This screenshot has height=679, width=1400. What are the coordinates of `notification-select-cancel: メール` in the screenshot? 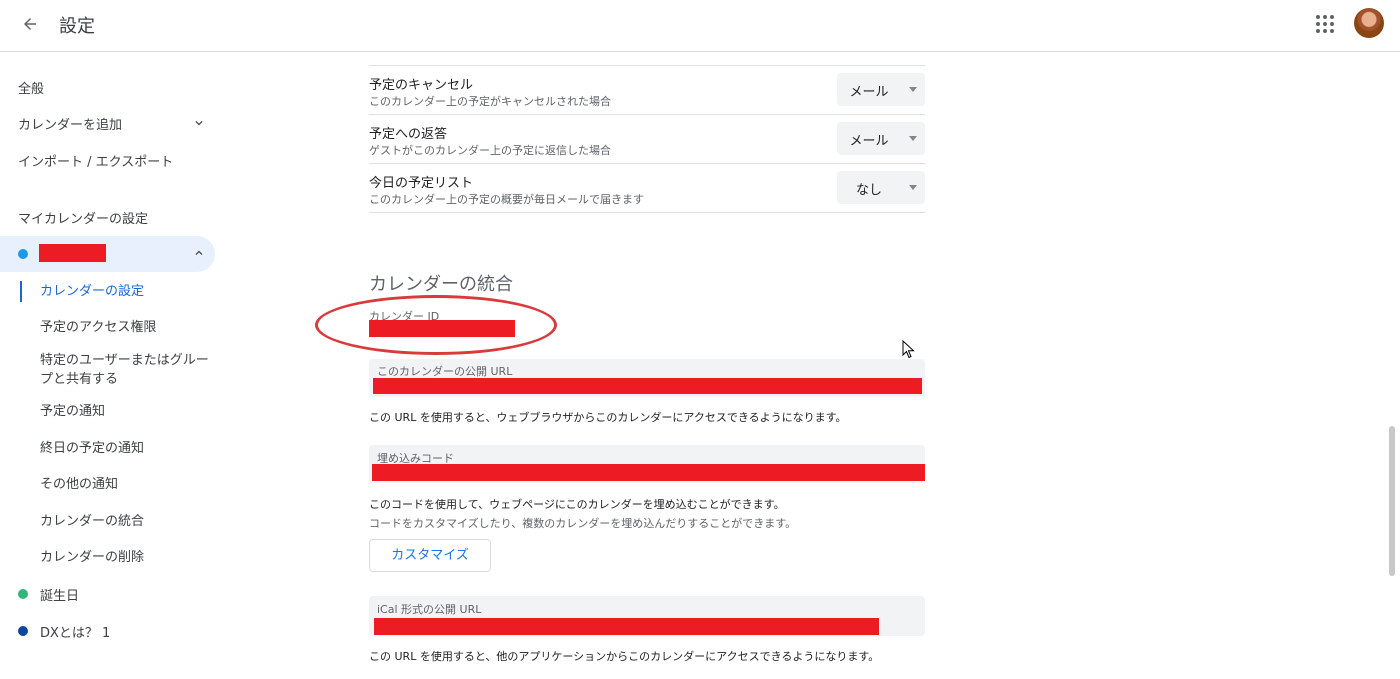 It's located at (881, 89).